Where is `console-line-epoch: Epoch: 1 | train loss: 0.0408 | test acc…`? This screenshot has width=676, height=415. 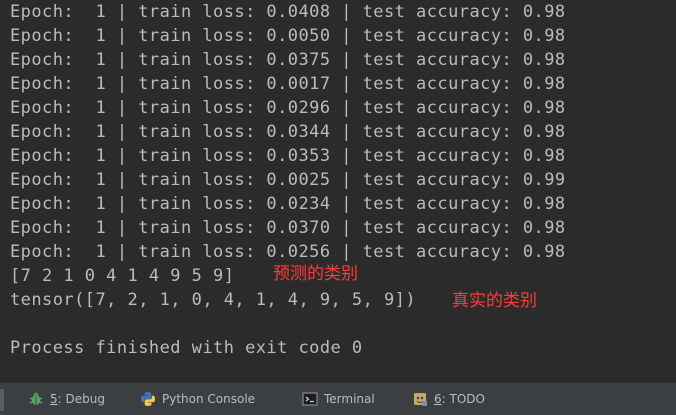
console-line-epoch: Epoch: 1 | train loss: 0.0408 | test acc… is located at coordinates (288, 12).